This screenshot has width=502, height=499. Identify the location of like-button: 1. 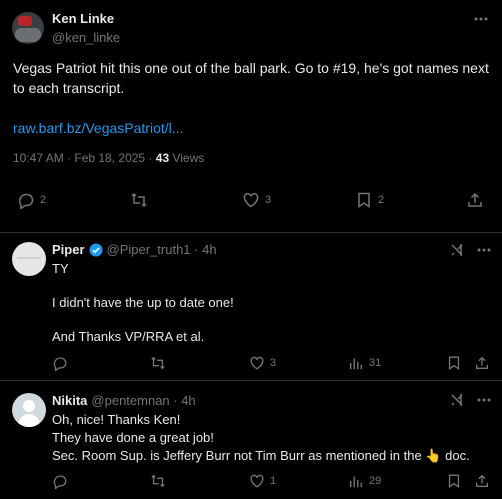
(262, 481).